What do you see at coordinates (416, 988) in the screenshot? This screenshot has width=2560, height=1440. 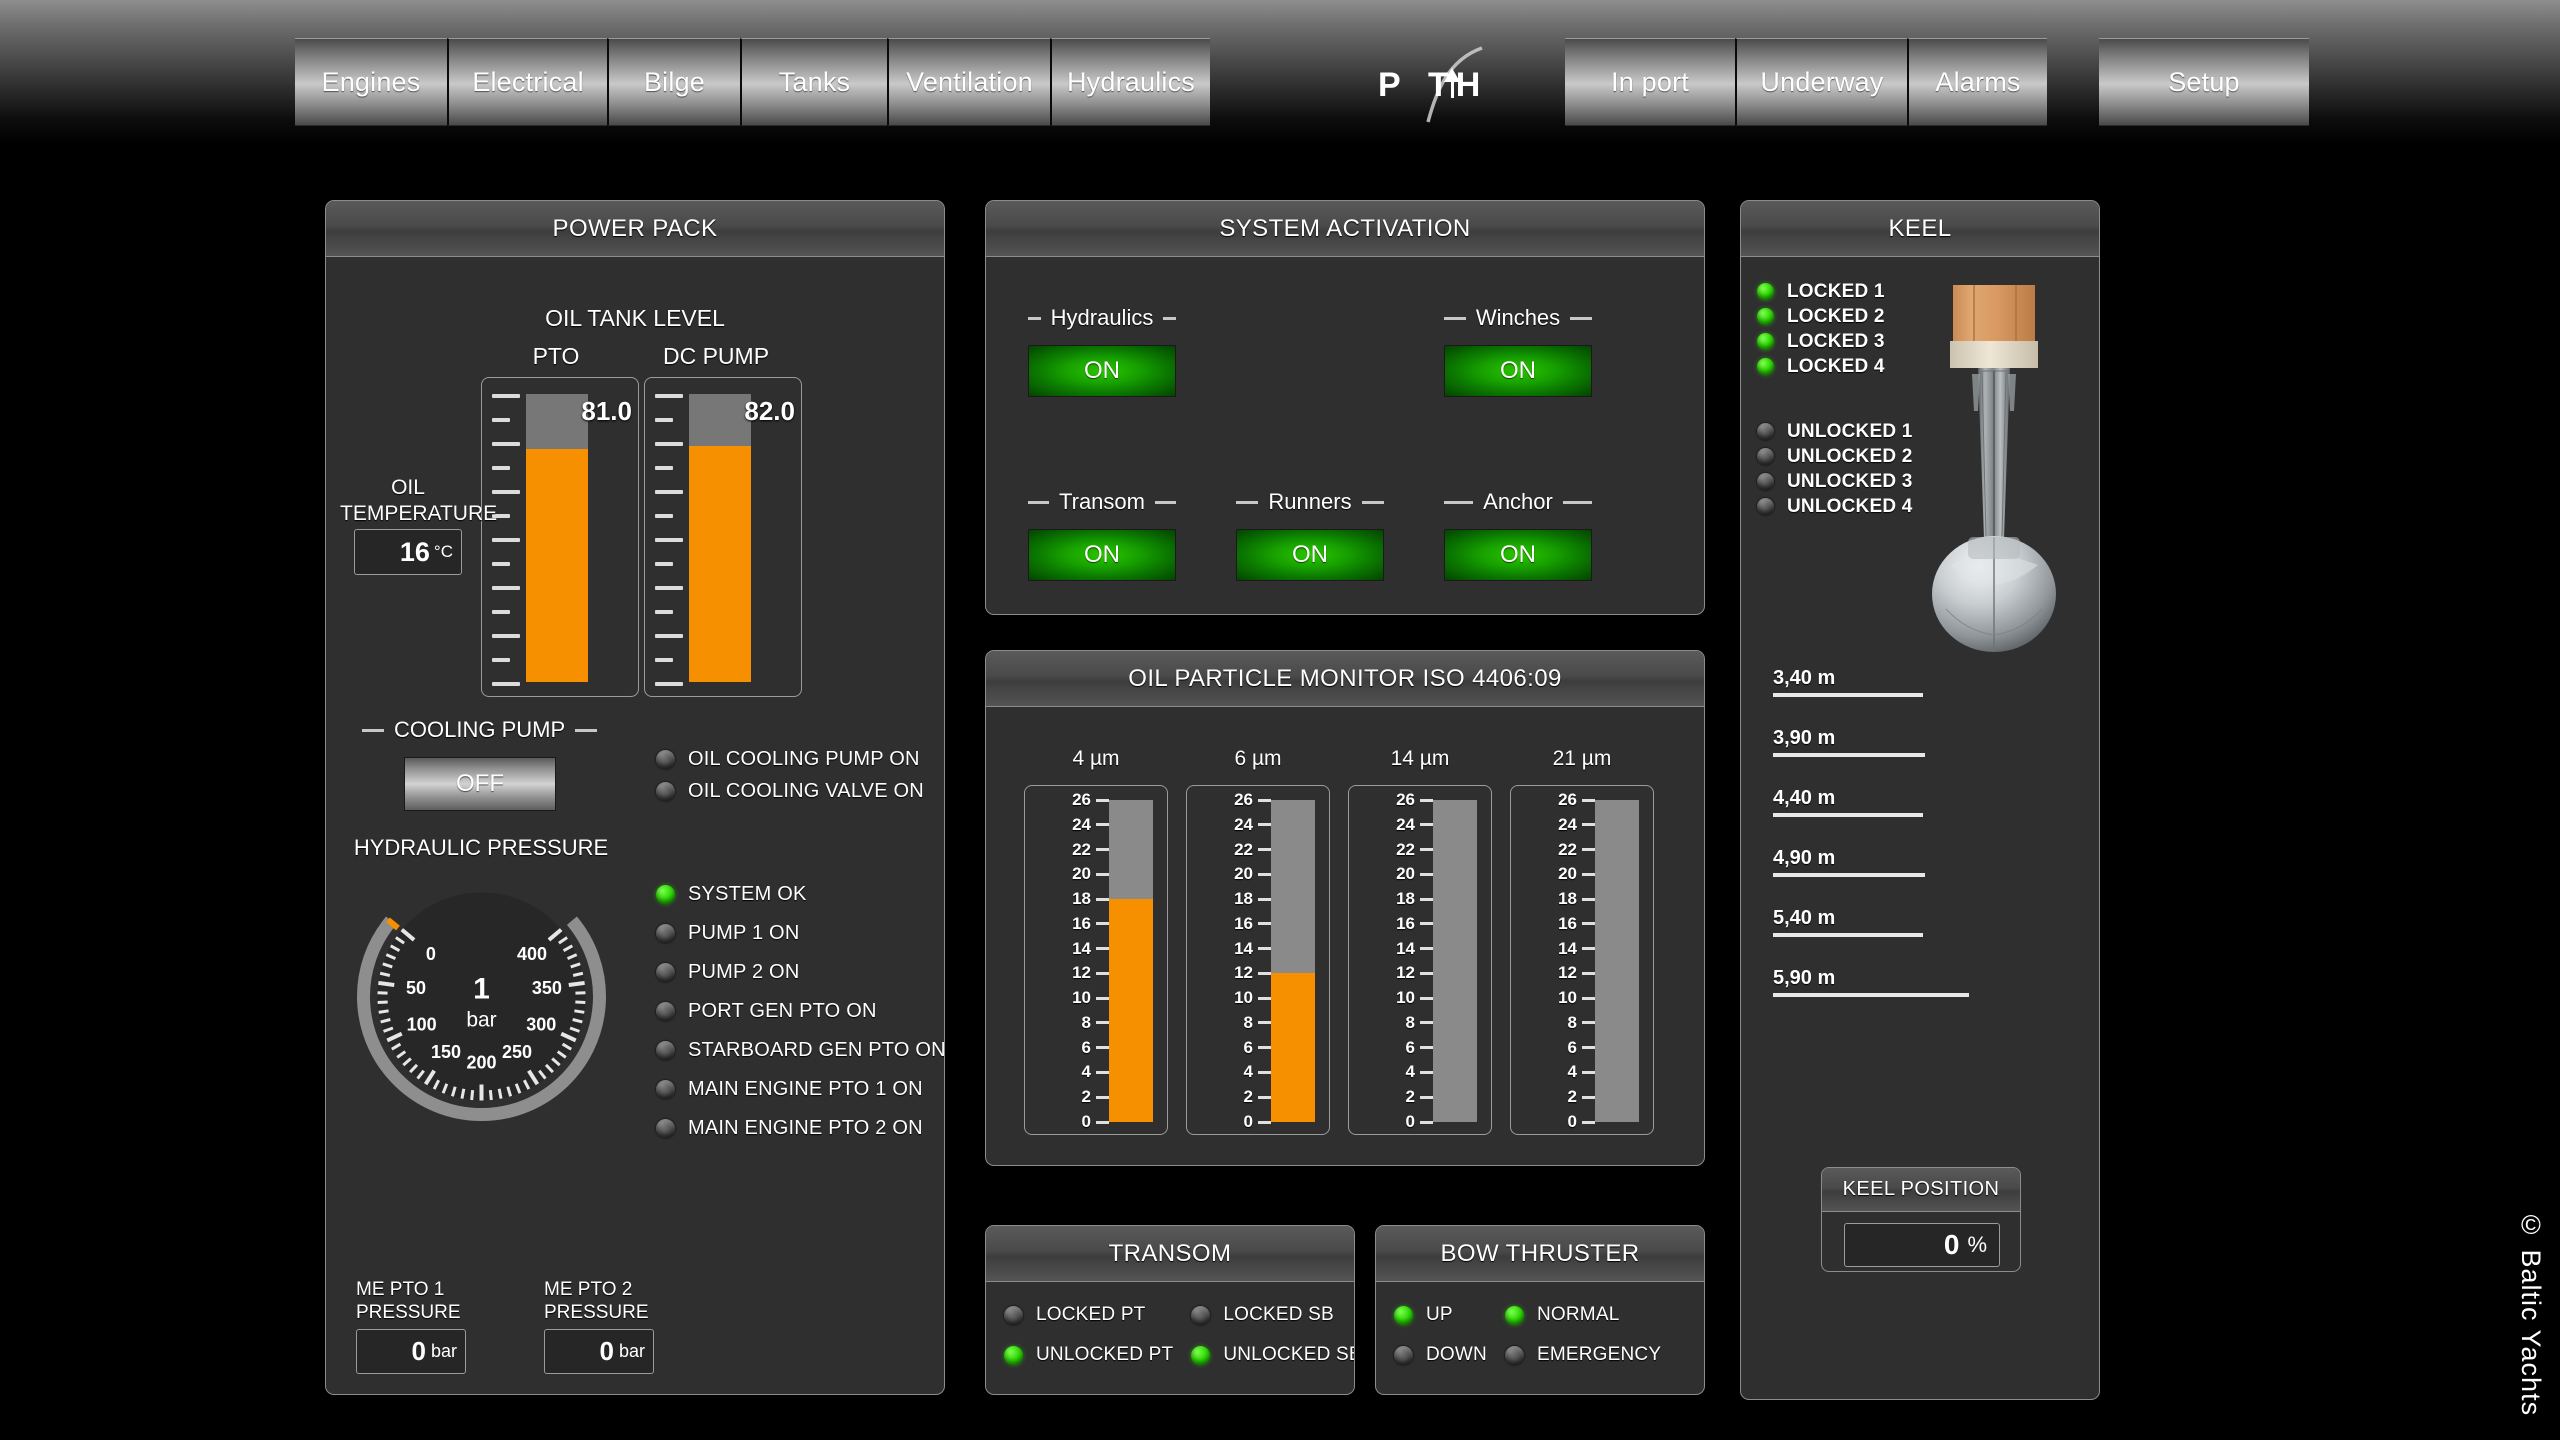 I see `gauge-tick-label: 50` at bounding box center [416, 988].